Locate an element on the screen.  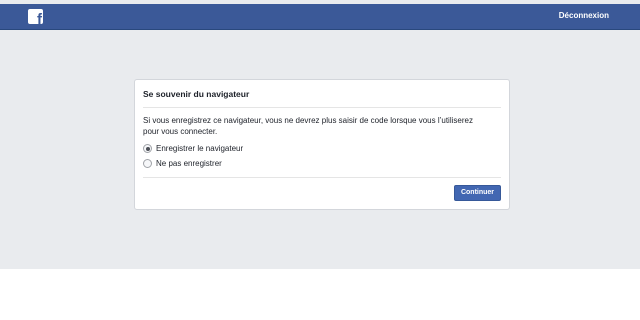
top-navigation-bar: f Déconnexion is located at coordinates (320, 17).